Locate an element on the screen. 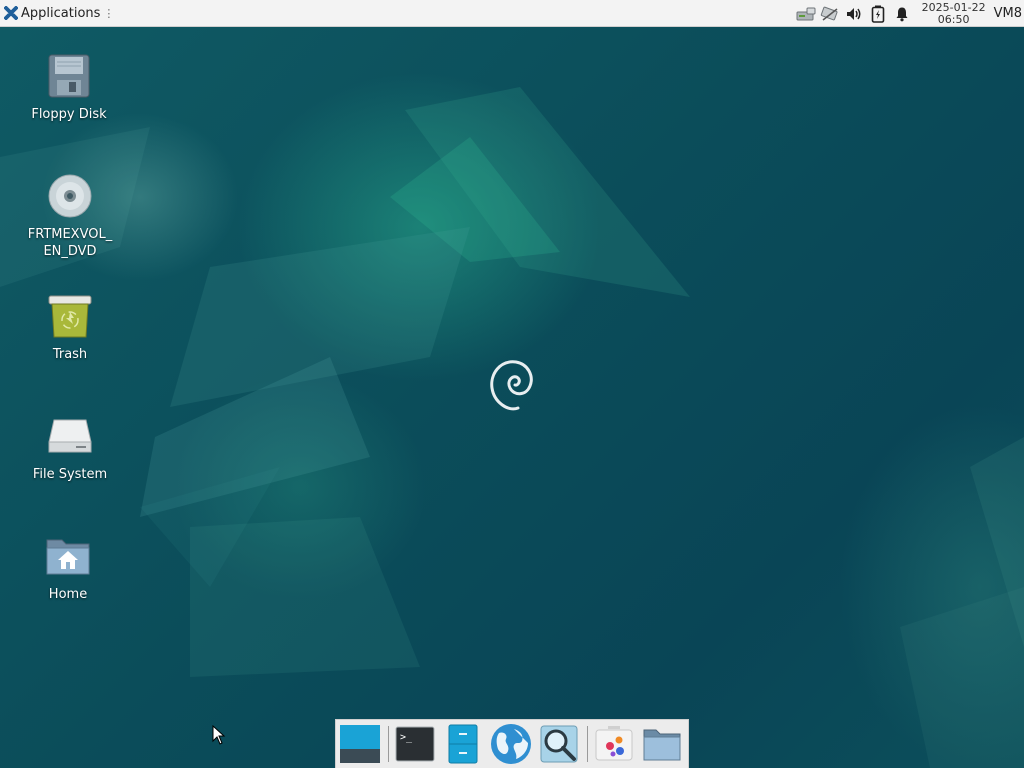 This screenshot has height=768, width=1024. file-manager-icon is located at coordinates (463, 744).